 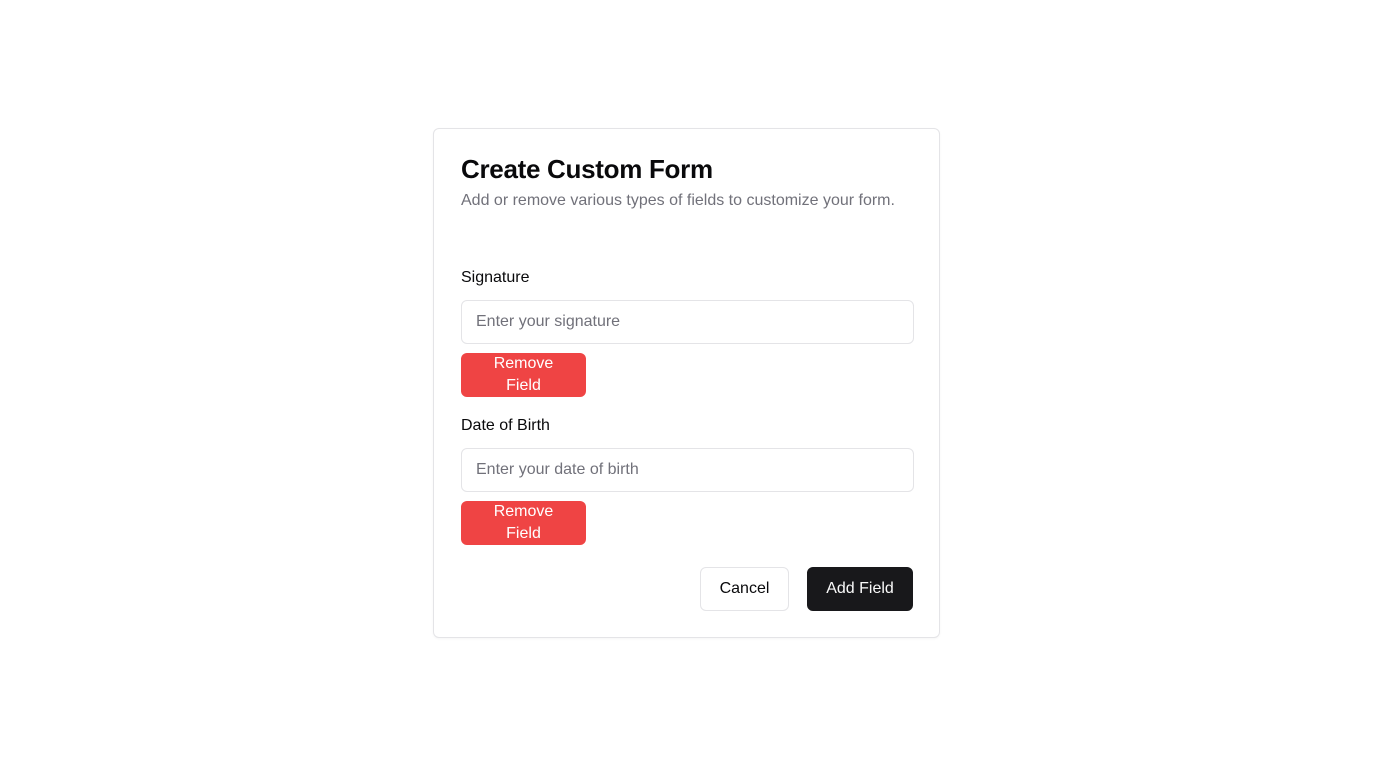 What do you see at coordinates (860, 589) in the screenshot?
I see `add-field-button: Add Field` at bounding box center [860, 589].